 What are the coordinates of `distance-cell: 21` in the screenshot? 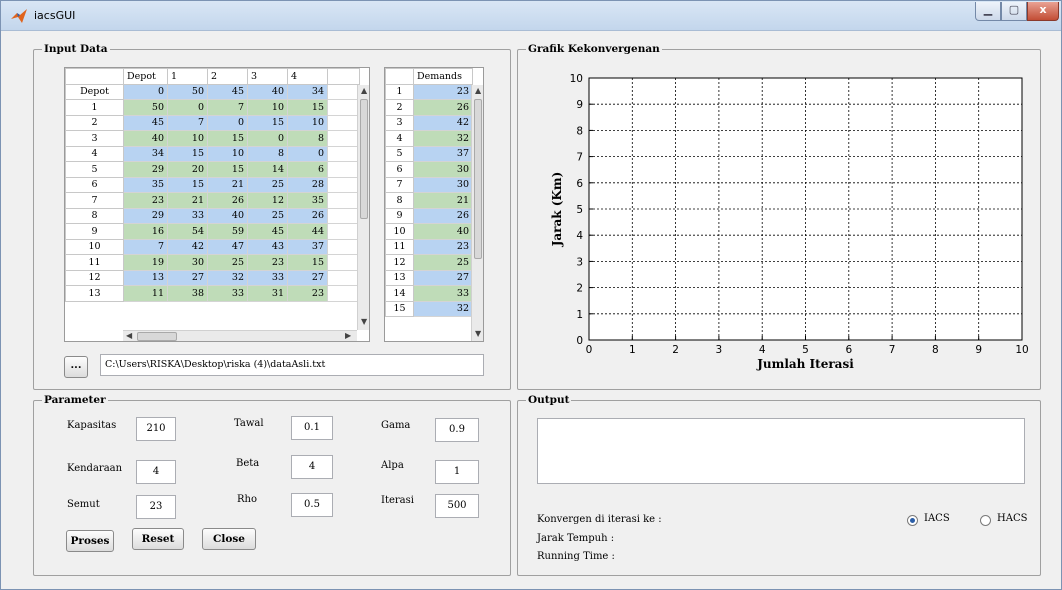 It's located at (187, 200).